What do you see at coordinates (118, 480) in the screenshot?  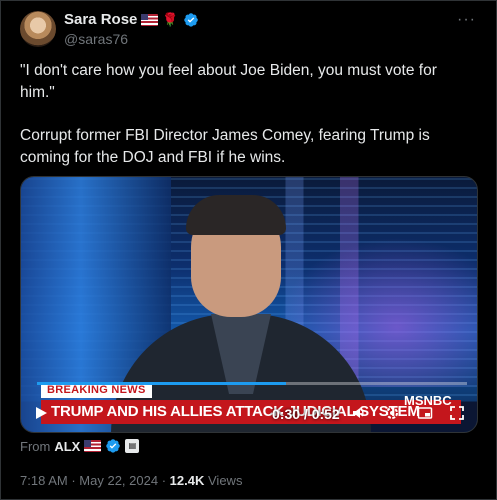 I see `post-date: May 22, 2024` at bounding box center [118, 480].